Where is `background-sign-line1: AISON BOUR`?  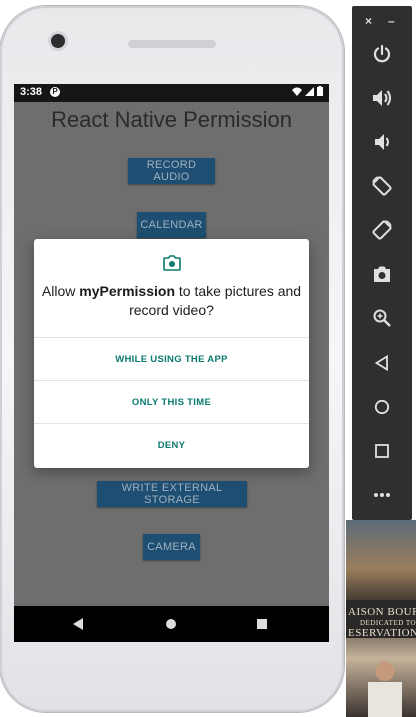
background-sign-line1: AISON BOUR is located at coordinates (382, 612).